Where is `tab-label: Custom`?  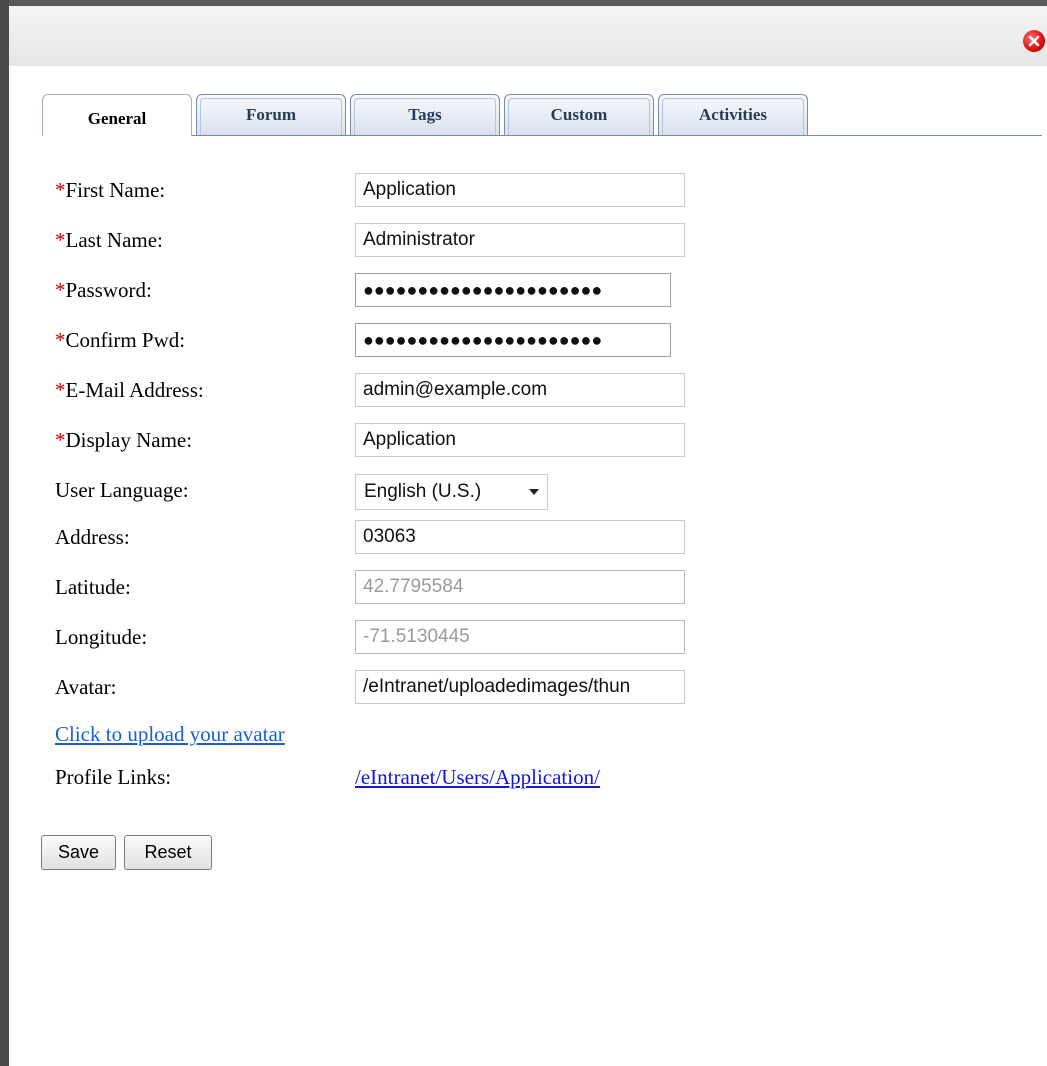 tab-label: Custom is located at coordinates (579, 114).